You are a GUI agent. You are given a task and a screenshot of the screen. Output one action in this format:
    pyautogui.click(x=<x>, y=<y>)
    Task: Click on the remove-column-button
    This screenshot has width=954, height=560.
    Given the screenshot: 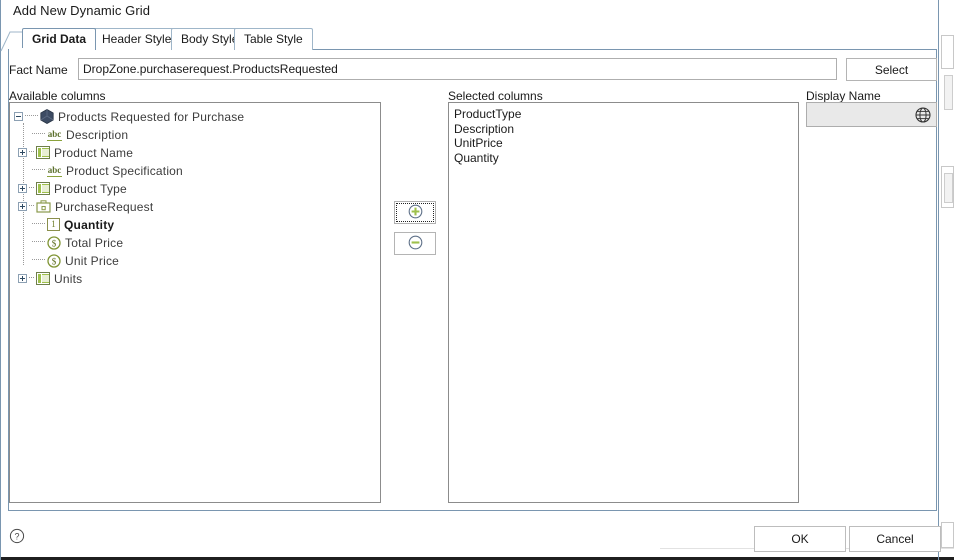 What is the action you would take?
    pyautogui.click(x=415, y=243)
    